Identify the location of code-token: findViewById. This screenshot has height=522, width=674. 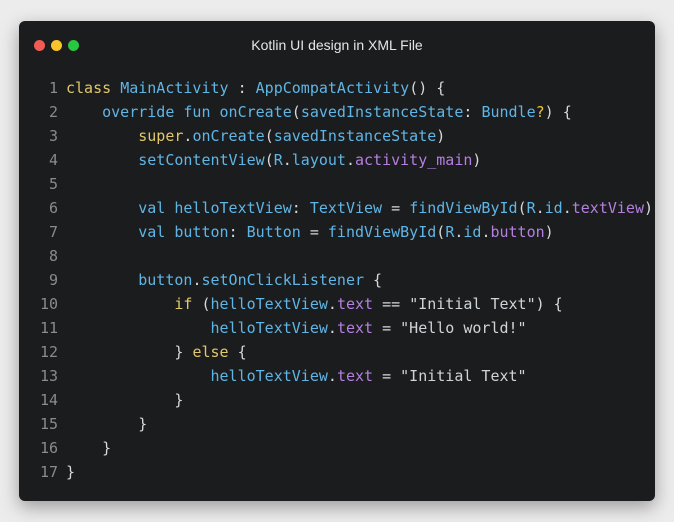
(463, 208).